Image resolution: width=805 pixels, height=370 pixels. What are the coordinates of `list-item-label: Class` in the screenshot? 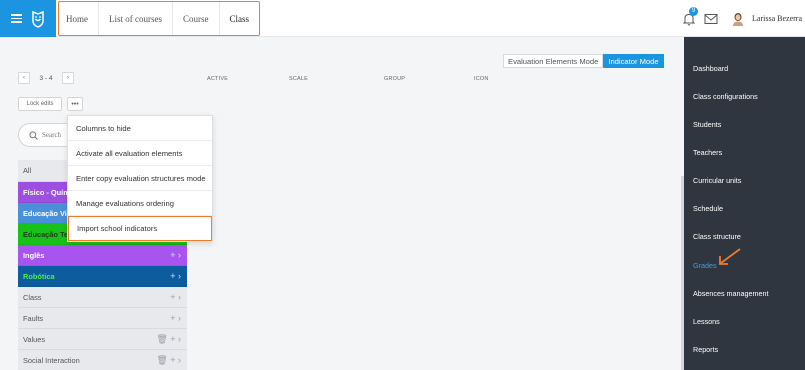 It's located at (32, 297).